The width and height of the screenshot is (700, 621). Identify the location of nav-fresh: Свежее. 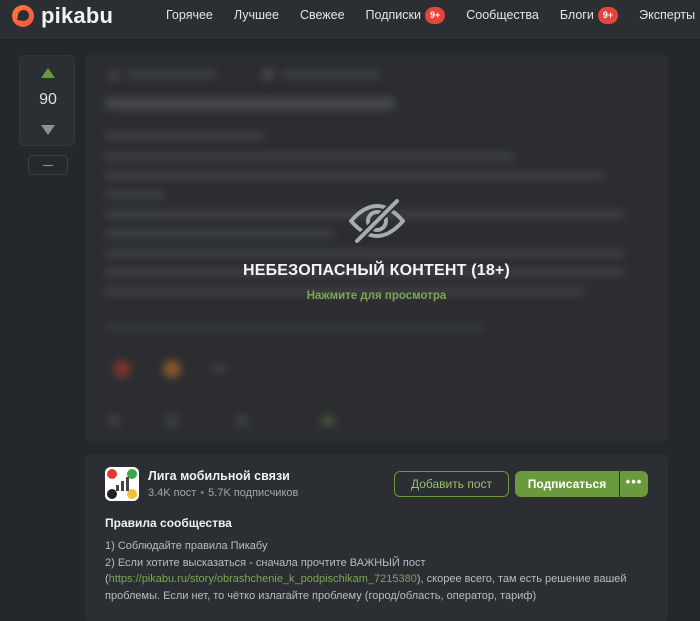
(322, 15).